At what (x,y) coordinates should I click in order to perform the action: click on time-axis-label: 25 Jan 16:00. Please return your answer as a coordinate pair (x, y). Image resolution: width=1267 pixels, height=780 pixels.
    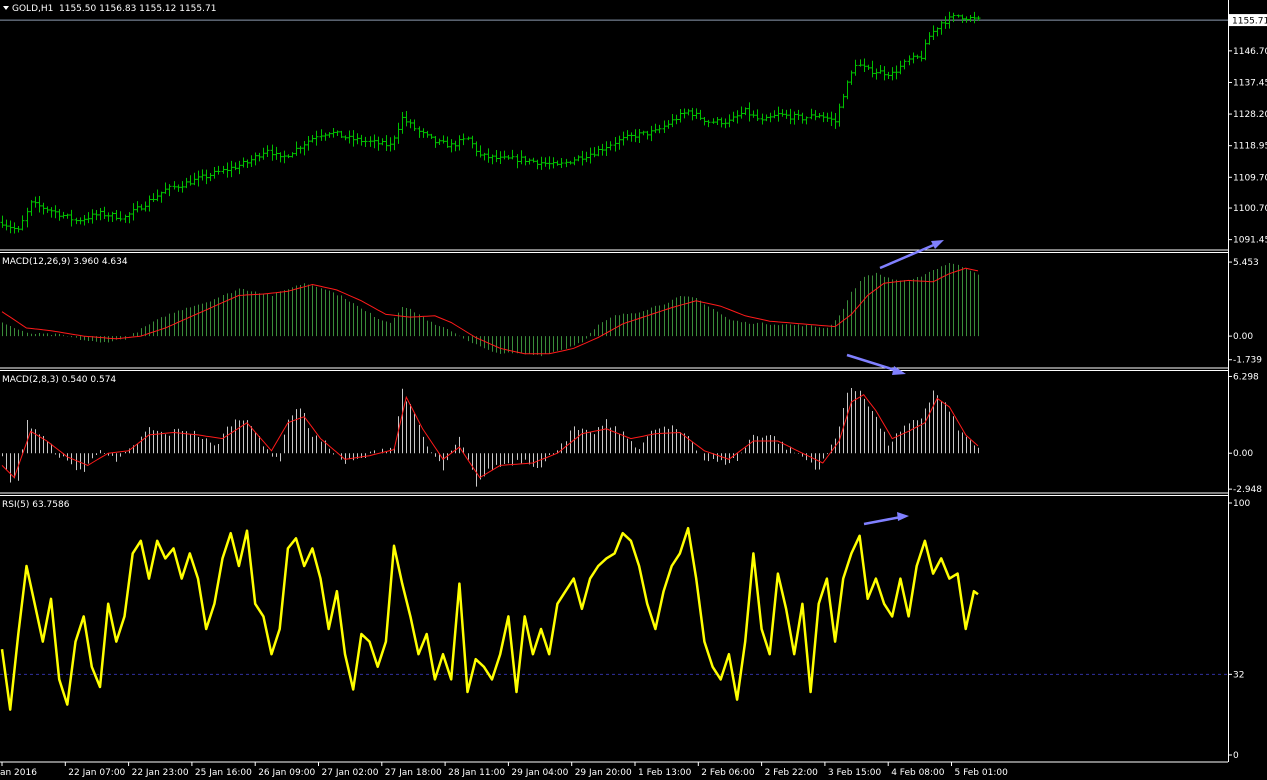
    Looking at the image, I should click on (223, 773).